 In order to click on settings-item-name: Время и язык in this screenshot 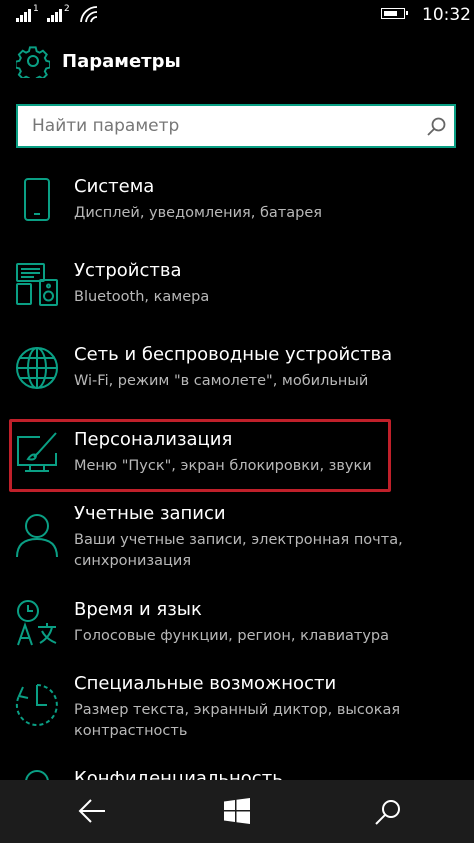, I will do `click(138, 609)`.